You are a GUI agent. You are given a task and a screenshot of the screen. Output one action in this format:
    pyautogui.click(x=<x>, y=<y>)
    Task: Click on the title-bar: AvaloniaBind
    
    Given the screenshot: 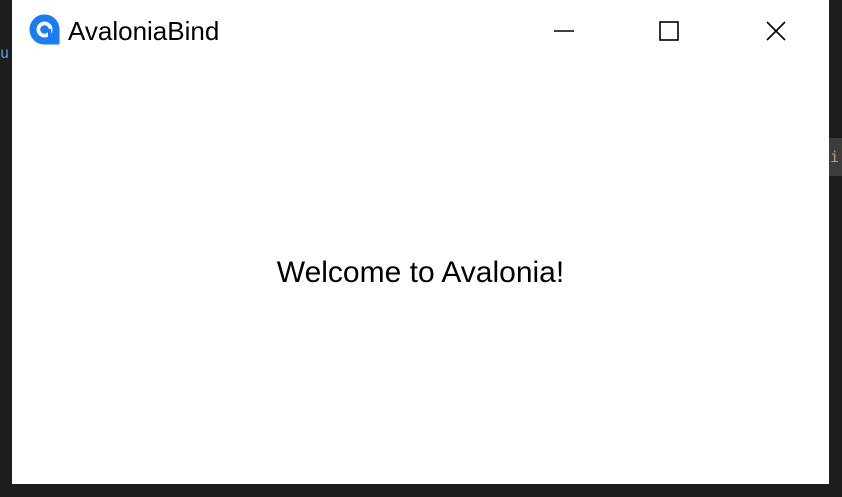 What is the action you would take?
    pyautogui.click(x=420, y=31)
    